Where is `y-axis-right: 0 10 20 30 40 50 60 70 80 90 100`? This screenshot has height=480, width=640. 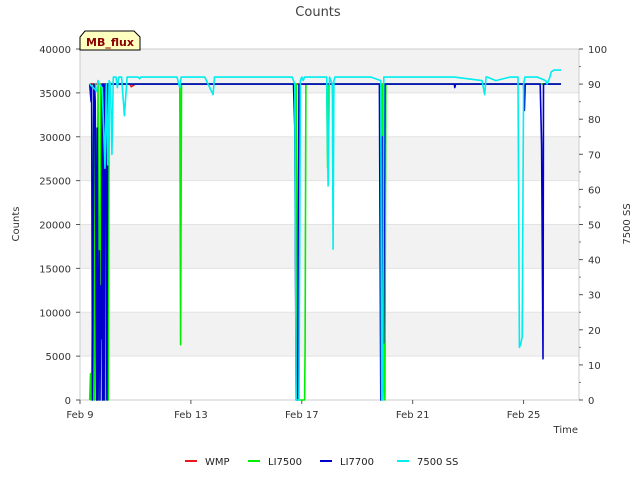 y-axis-right: 0 10 20 30 40 50 60 70 80 90 100 is located at coordinates (593, 226).